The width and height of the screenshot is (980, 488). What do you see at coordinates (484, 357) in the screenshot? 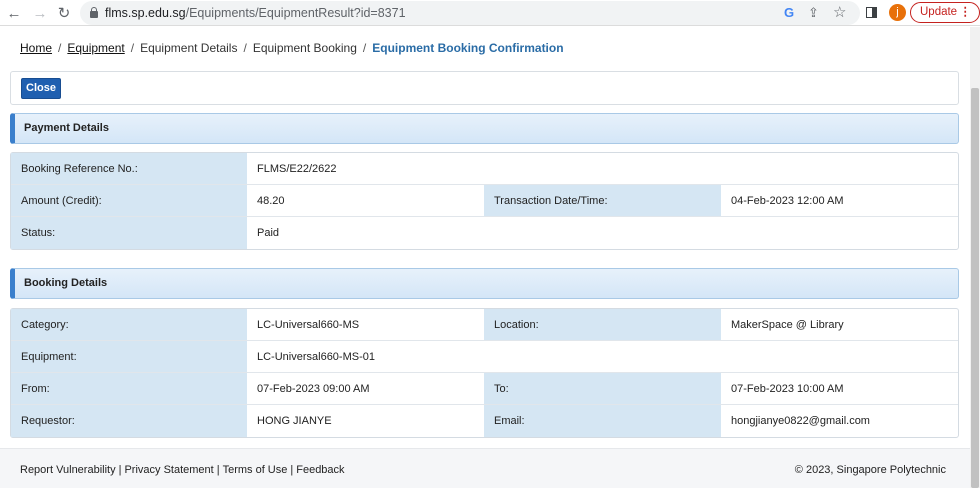
I see `table-row: Equipment: LC-Universal660-MS-01` at bounding box center [484, 357].